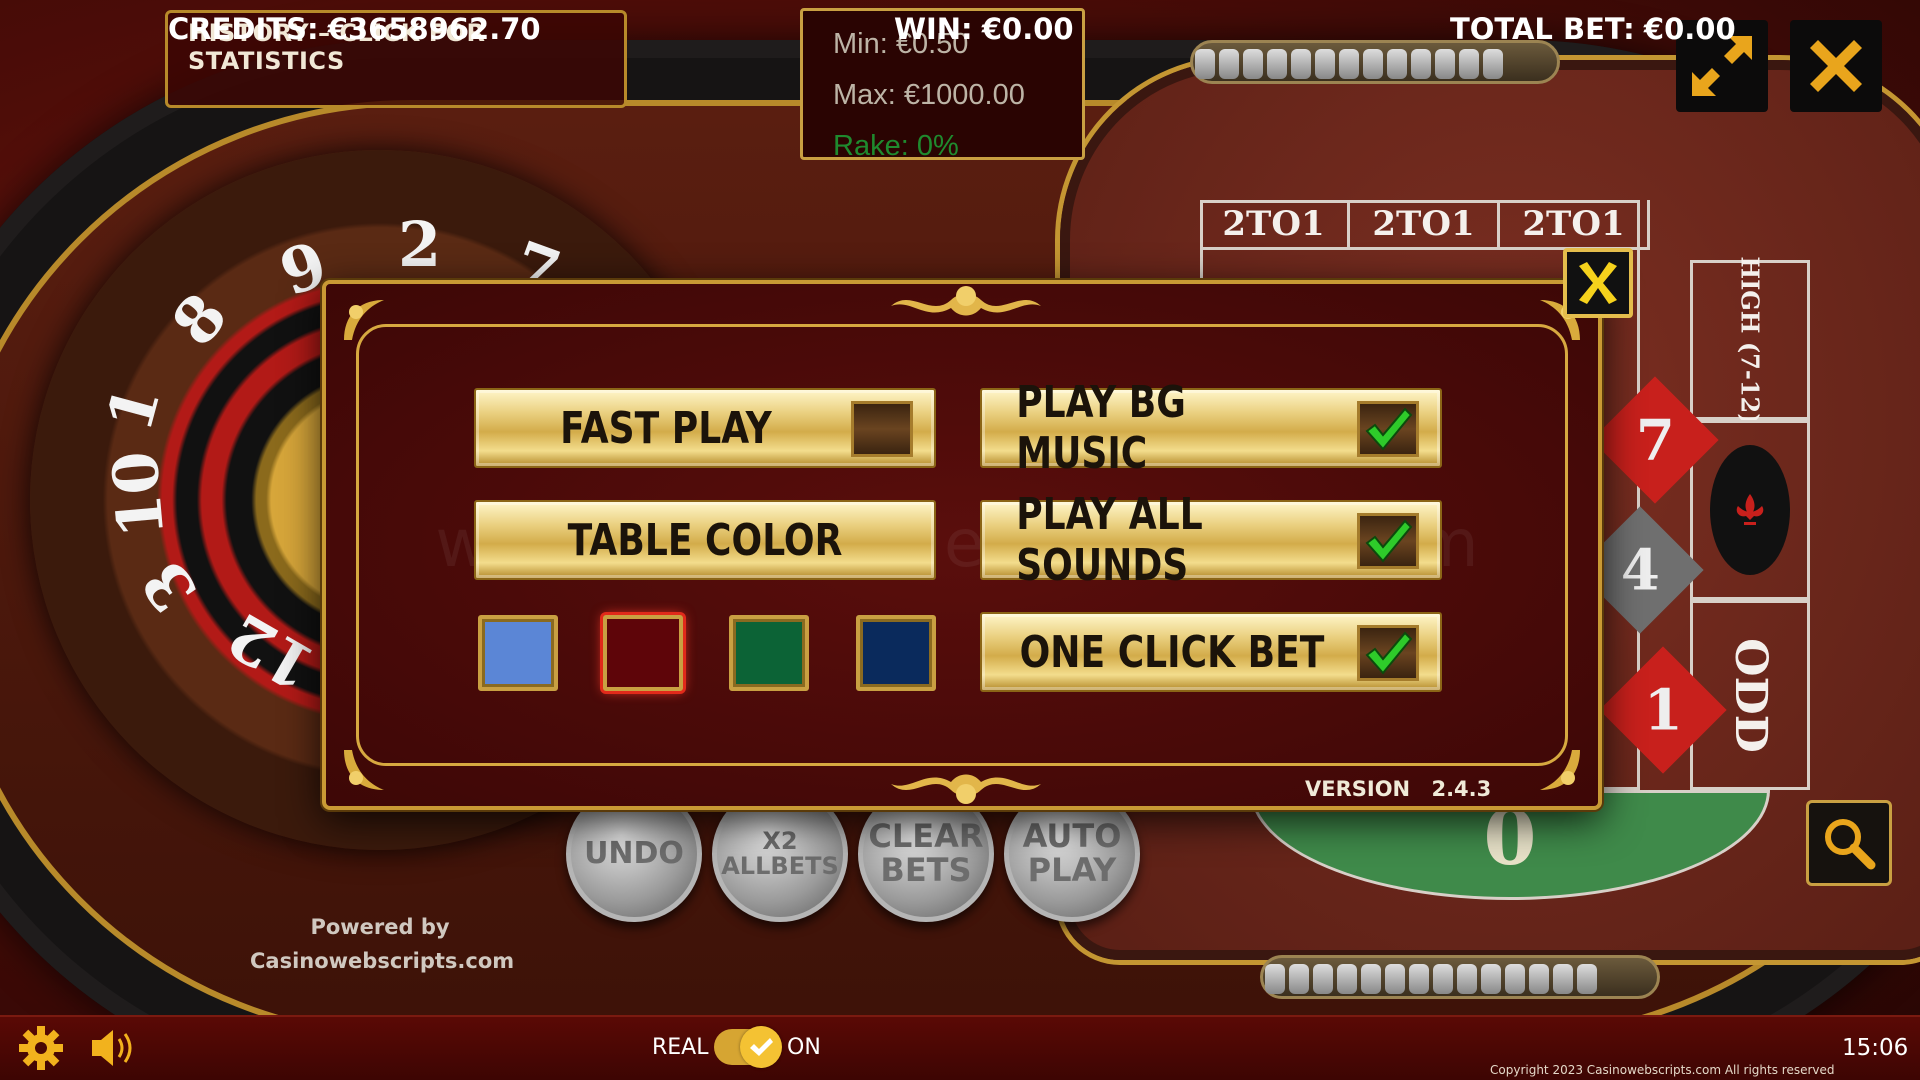 Image resolution: width=1920 pixels, height=1080 pixels. Describe the element at coordinates (1689, 29) in the screenshot. I see `total-bet-value: €0.00` at that location.